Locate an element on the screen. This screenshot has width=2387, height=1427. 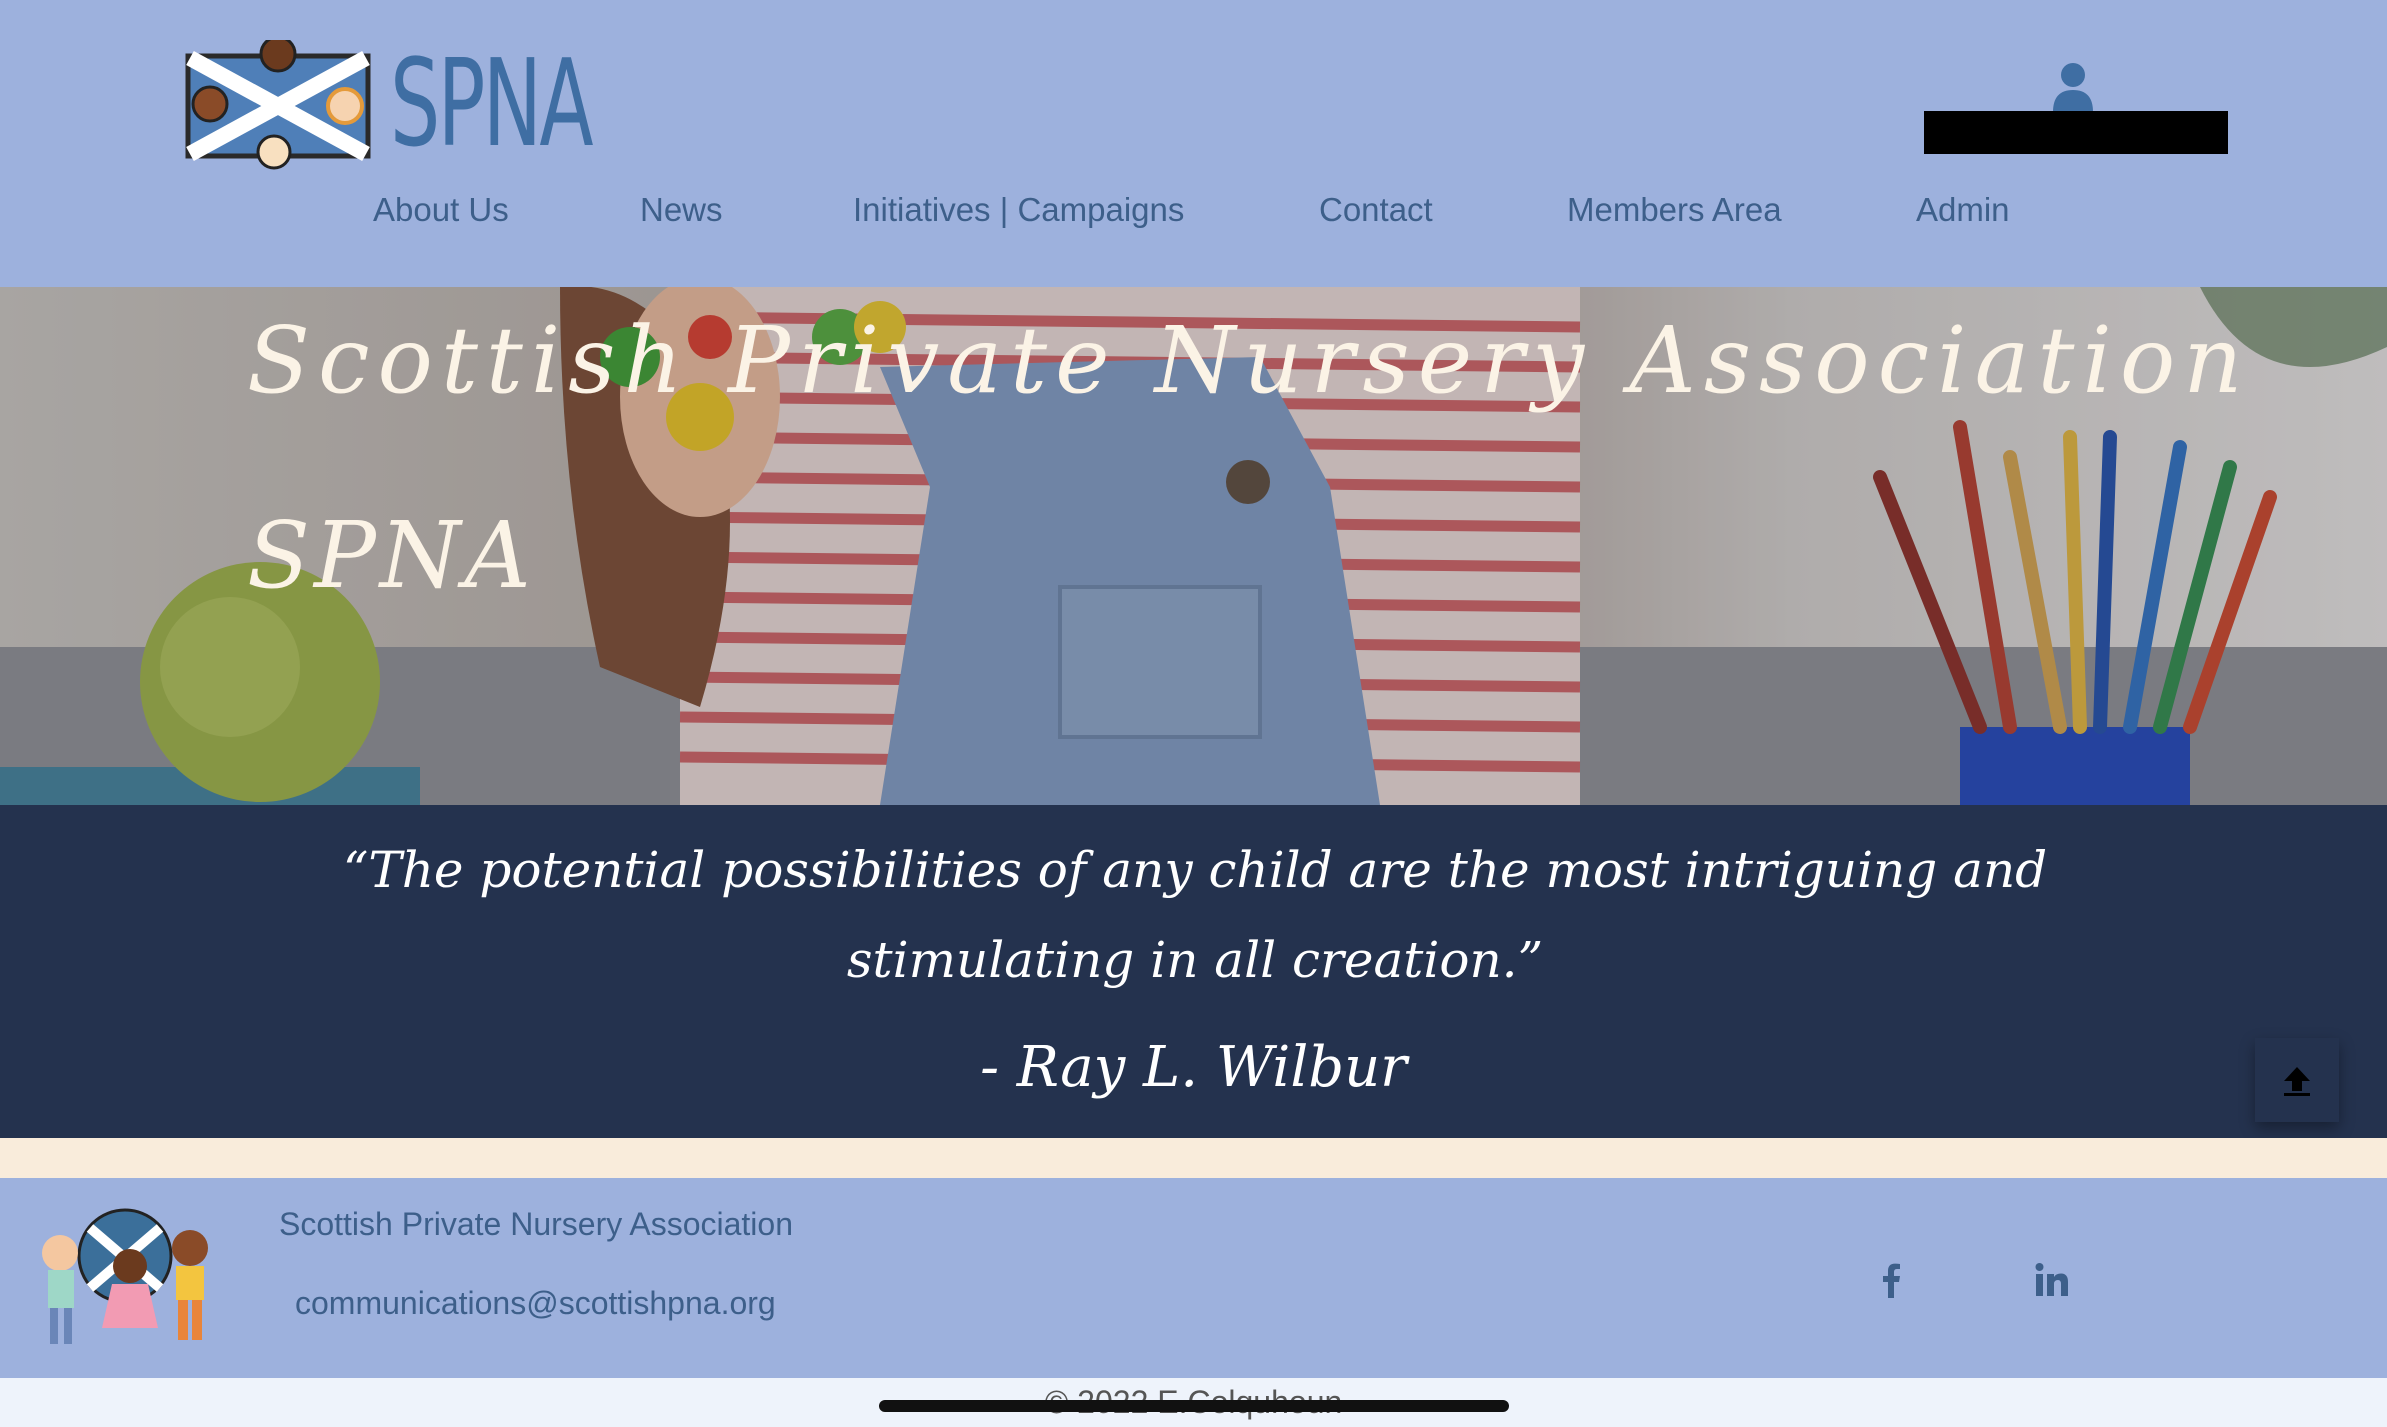
saltire-flag-icon is located at coordinates (278, 105).